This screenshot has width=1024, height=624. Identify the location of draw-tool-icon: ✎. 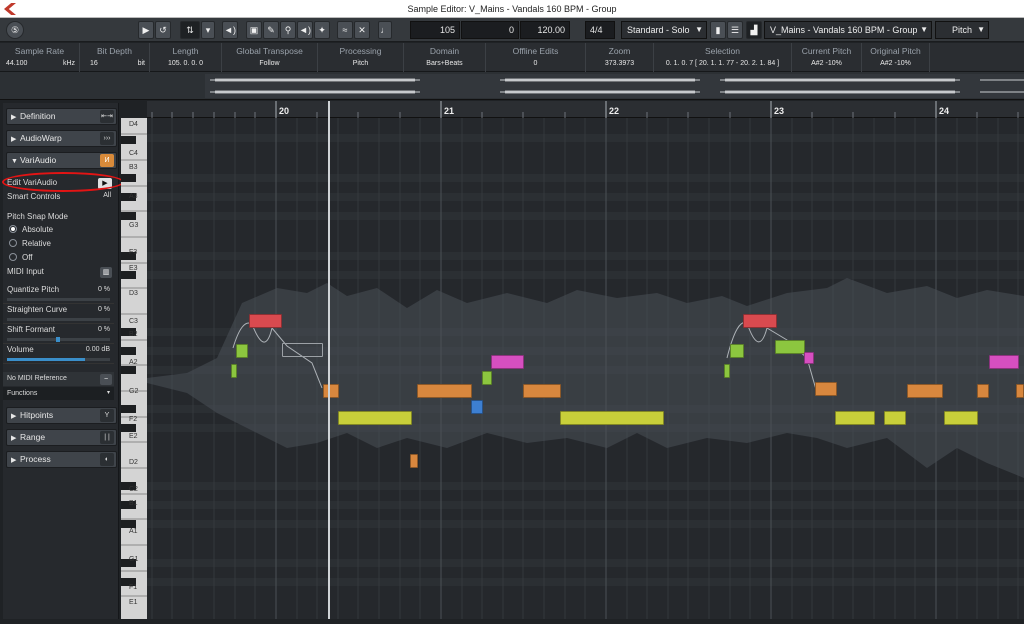
(271, 30).